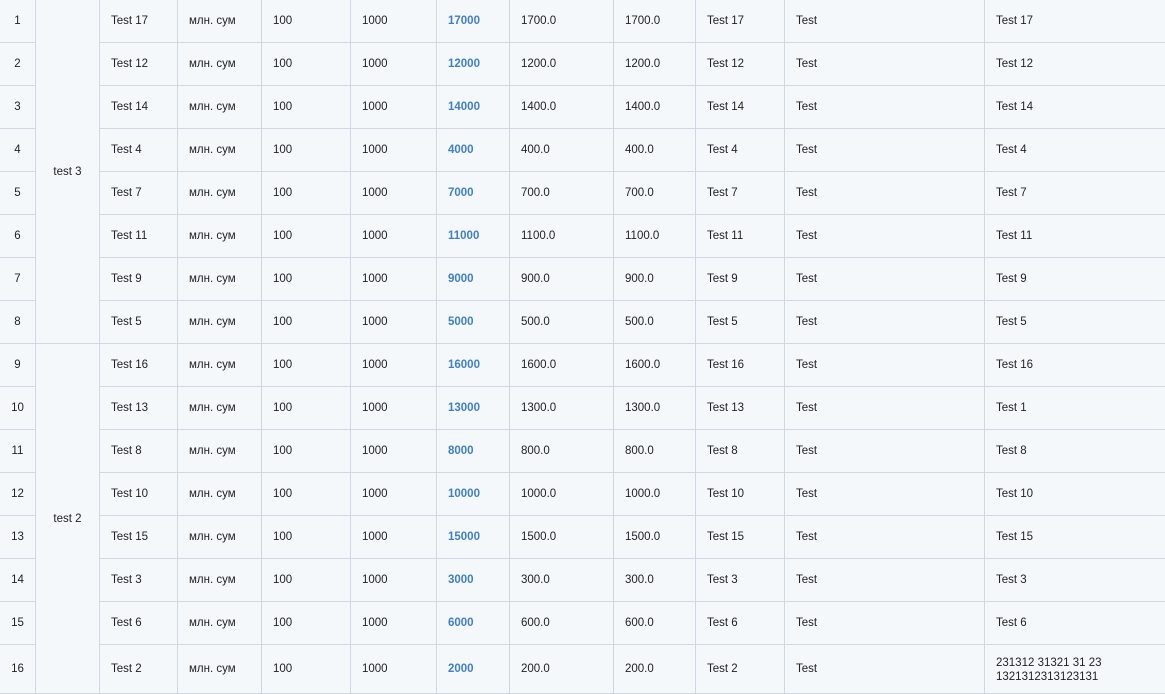  I want to click on total-link: 5000, so click(461, 322).